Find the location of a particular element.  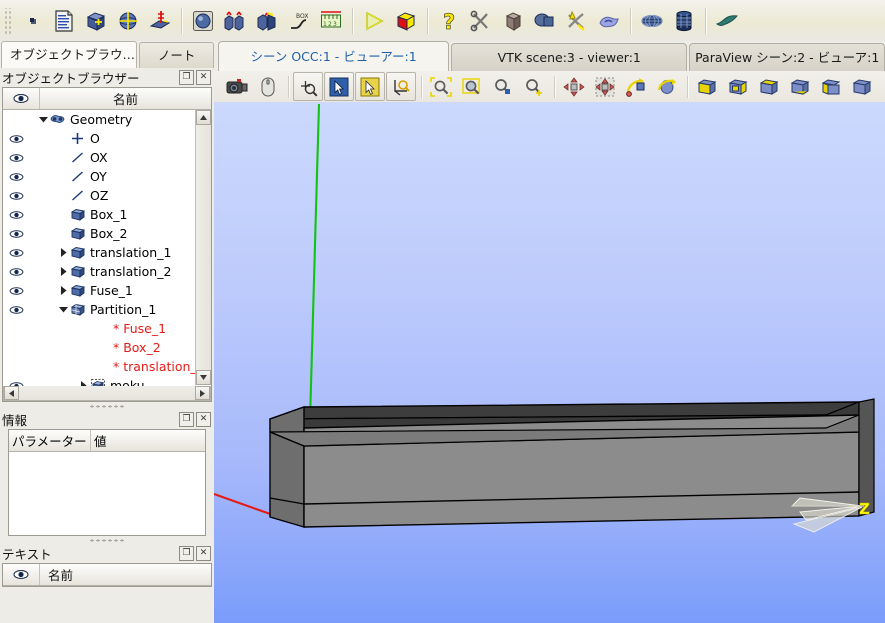

play-triangle-icon is located at coordinates (374, 21).